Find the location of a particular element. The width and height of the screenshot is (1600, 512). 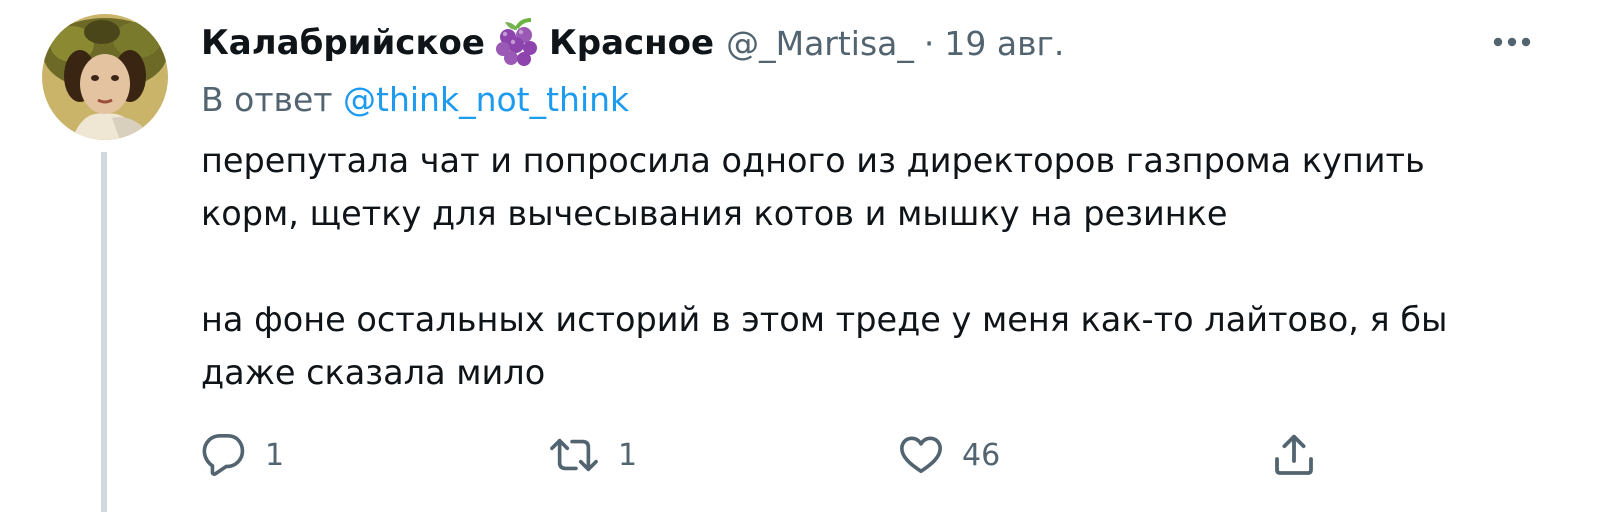

display-name-part2: Красное is located at coordinates (631, 43).